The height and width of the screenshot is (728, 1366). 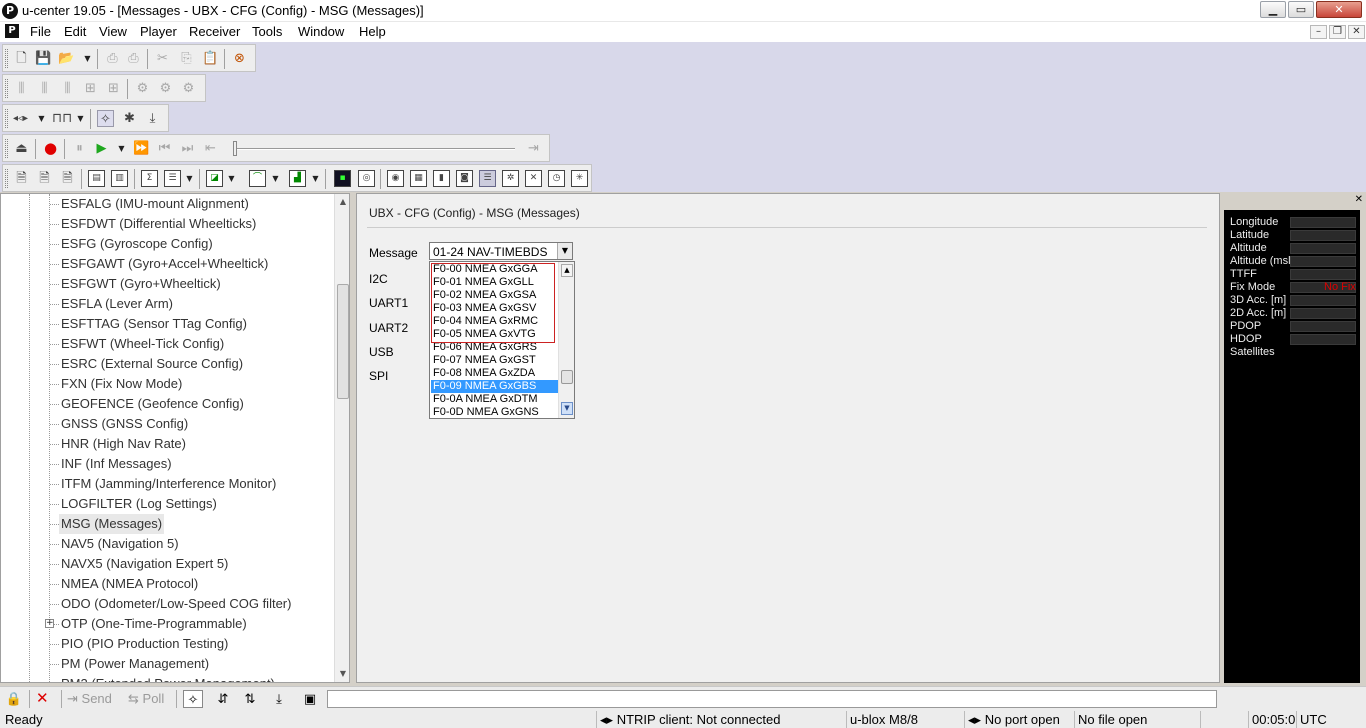 I want to click on menu-receiver: Receiver, so click(x=214, y=31).